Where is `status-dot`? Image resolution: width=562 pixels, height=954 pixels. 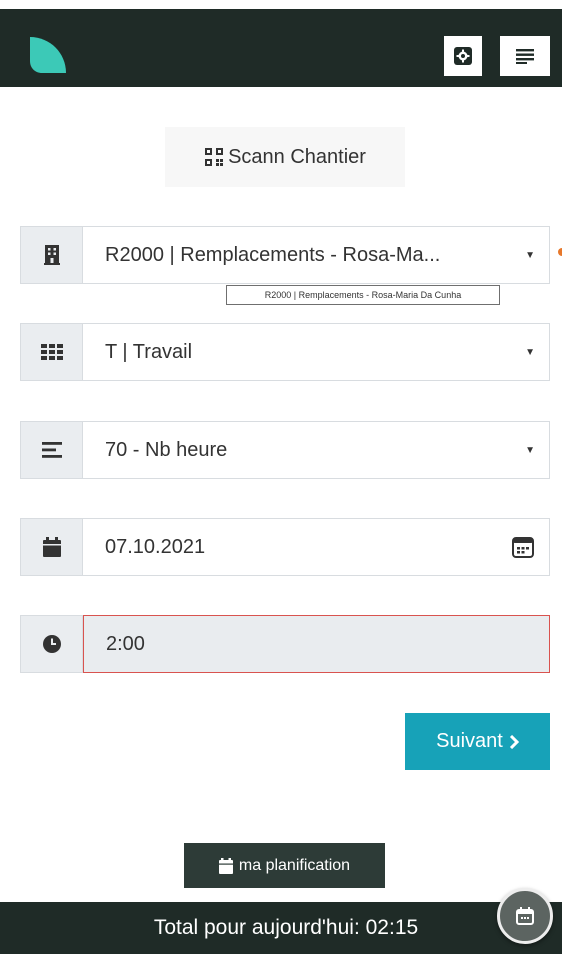
status-dot is located at coordinates (560, 252).